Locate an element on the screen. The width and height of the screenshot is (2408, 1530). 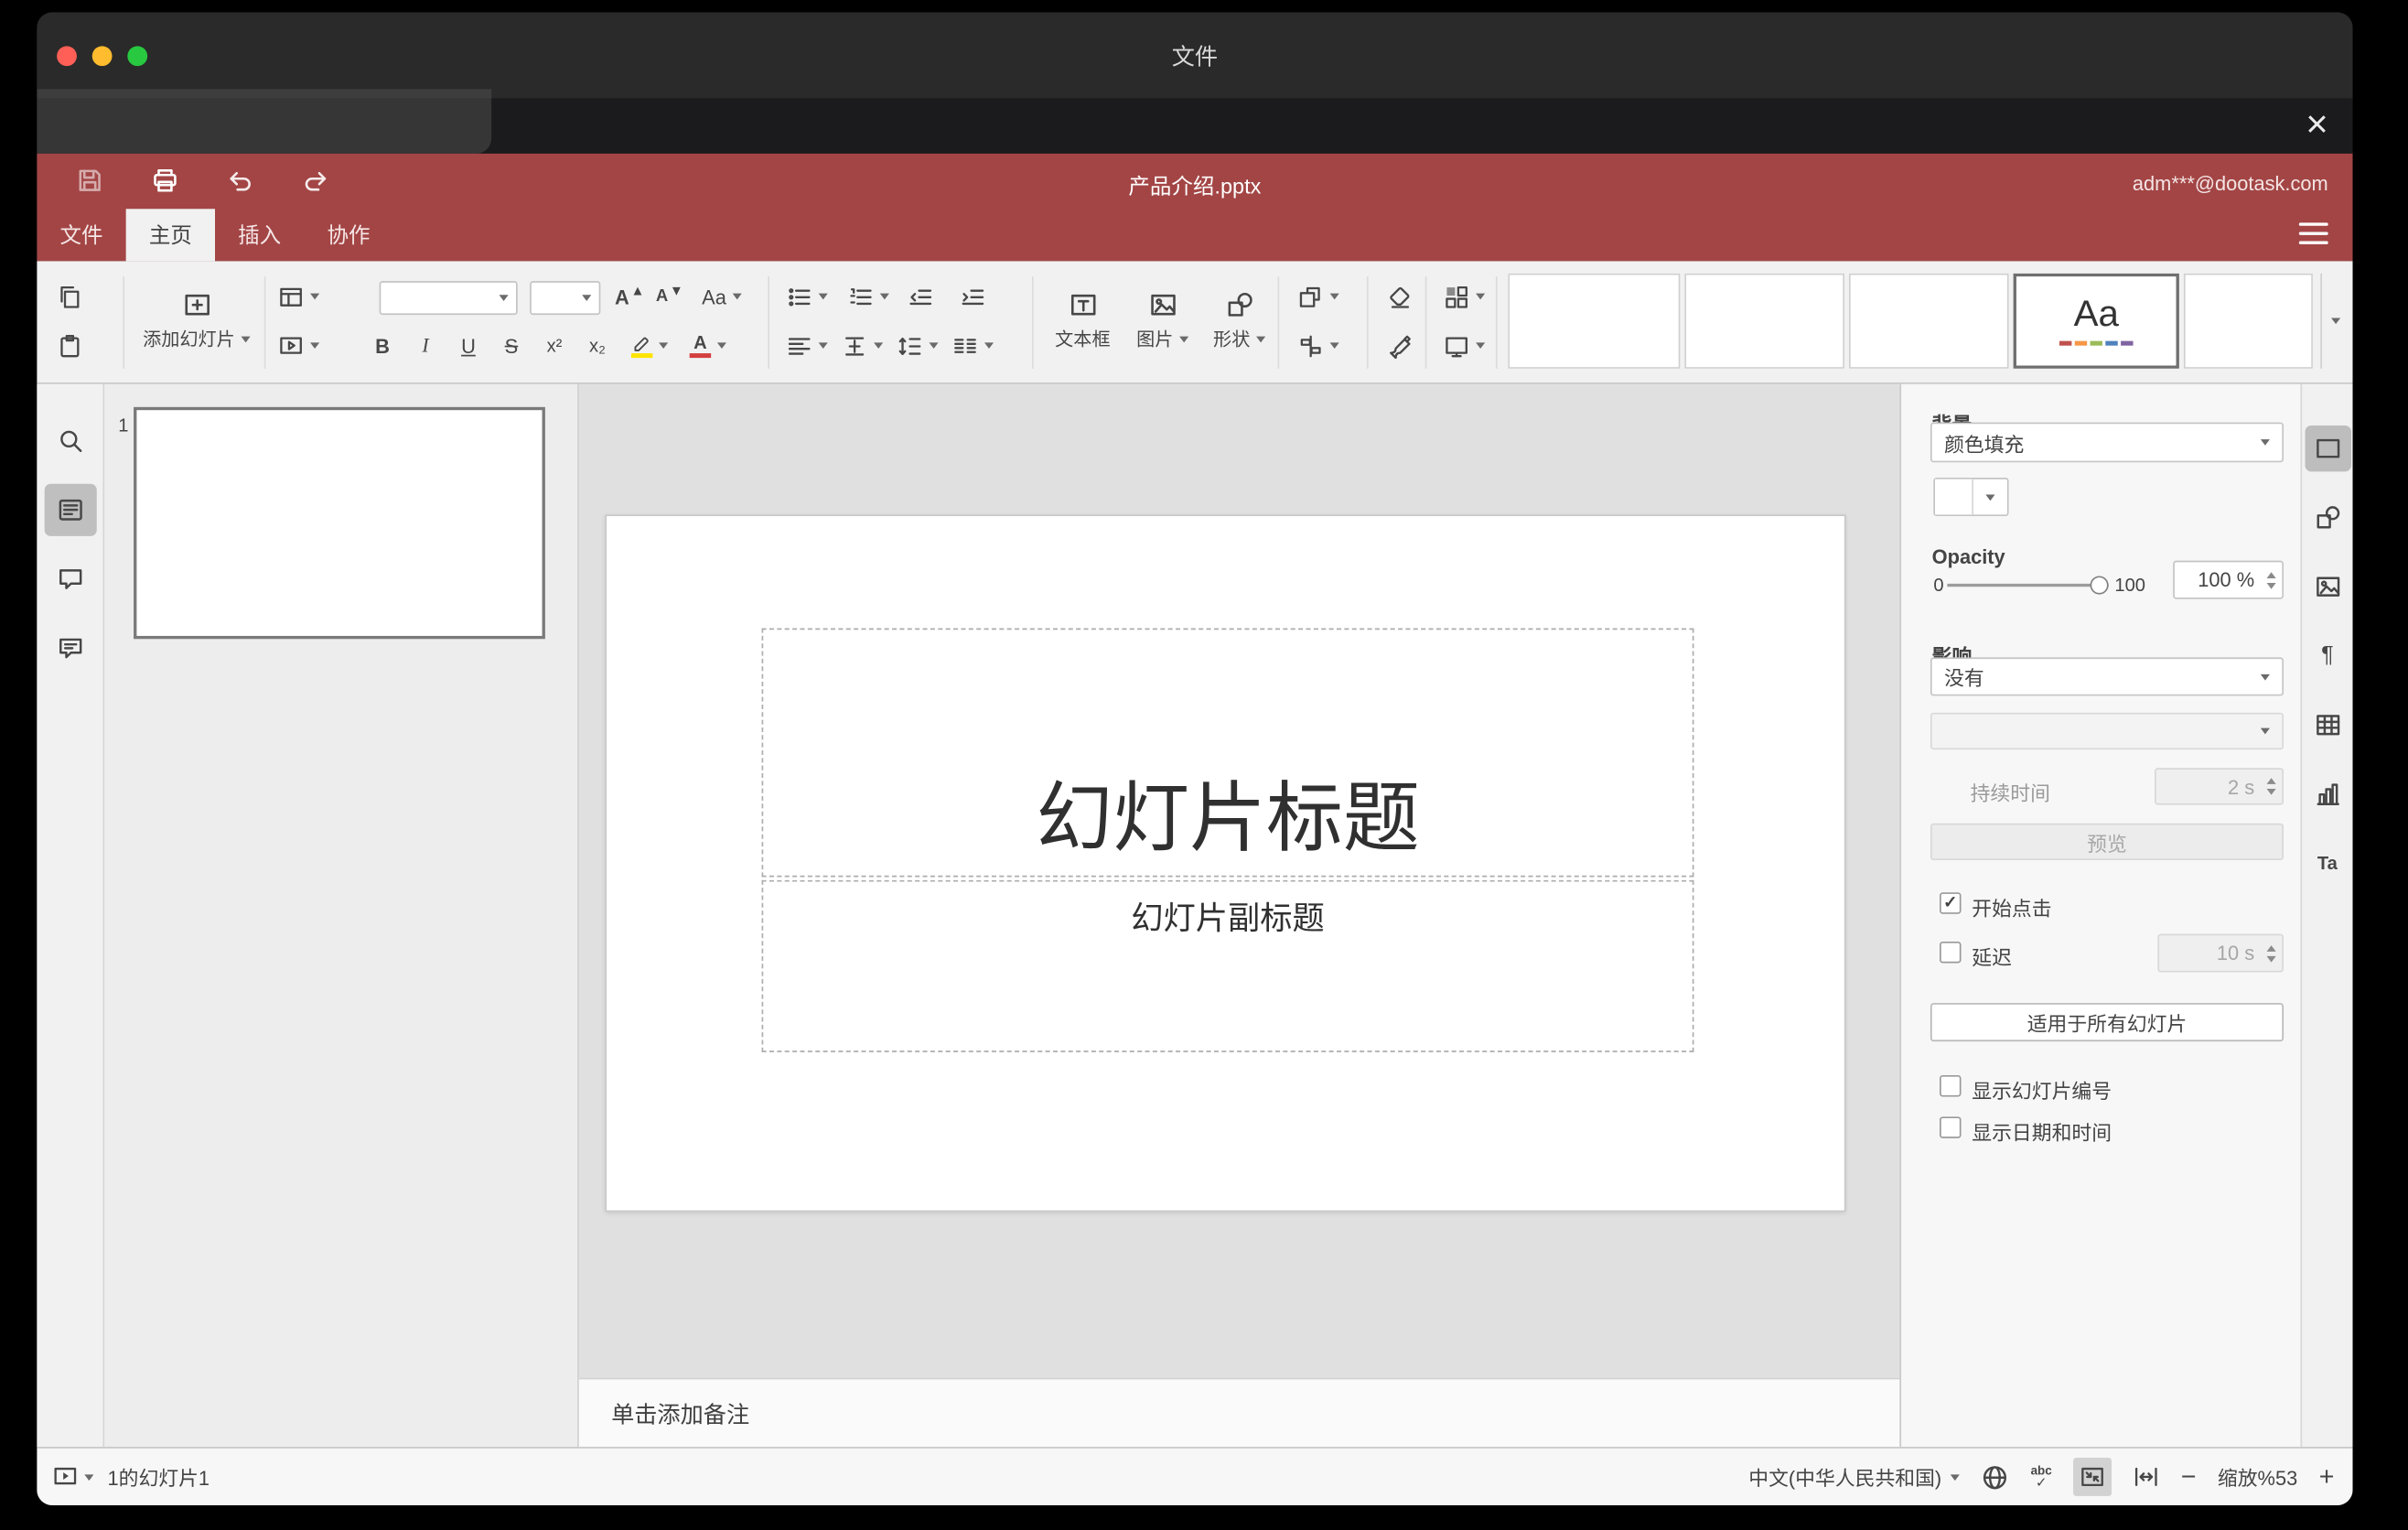
title-placeholder: 幻灯片标题 is located at coordinates (1227, 753).